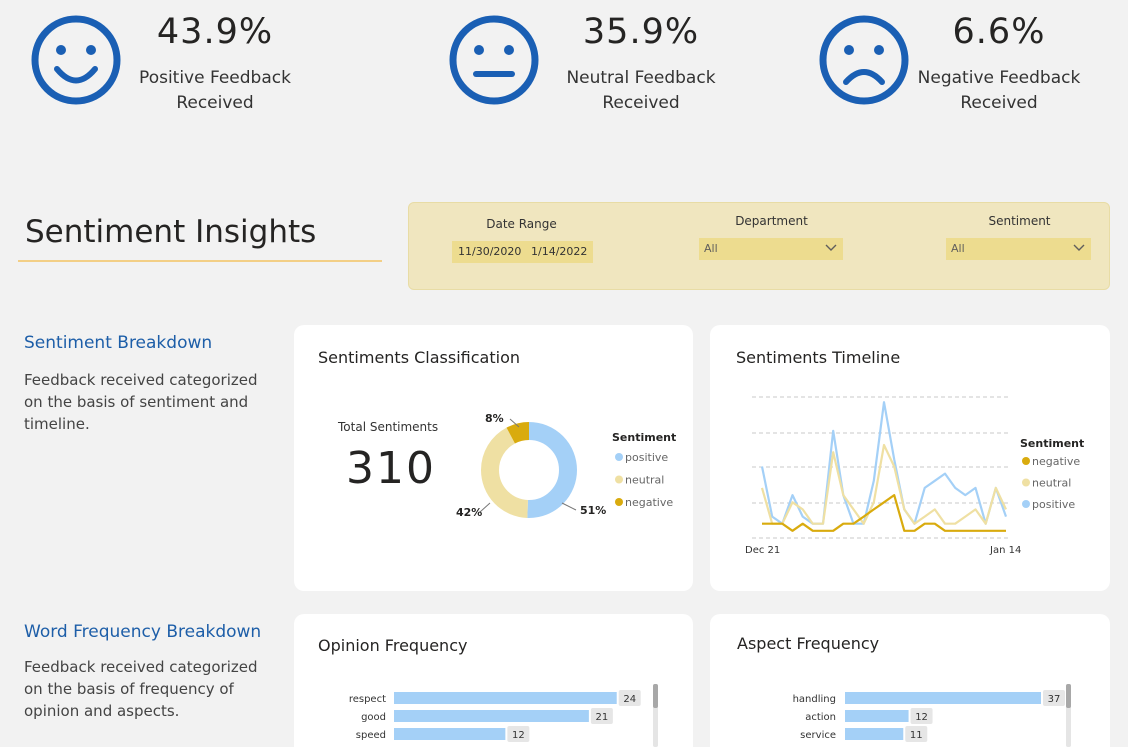  What do you see at coordinates (932, 715) in the screenshot?
I see `aspect-frequency-chart: handling 37 action 12 service 11` at bounding box center [932, 715].